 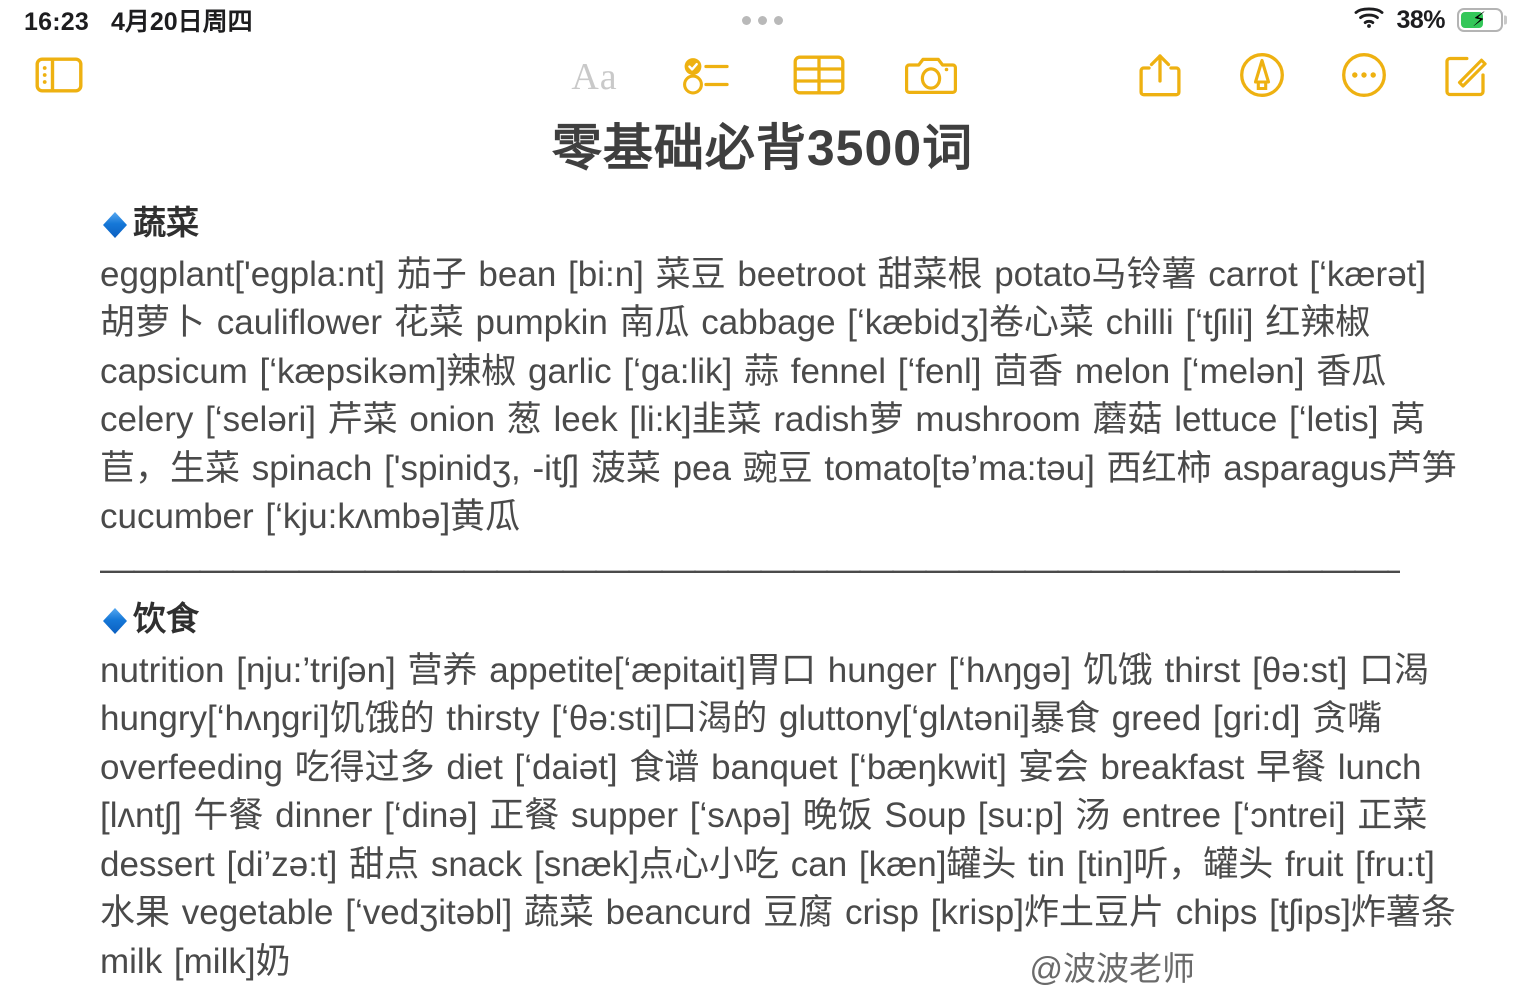 I want to click on status-bar-right: 38% ⚡, so click(x=1428, y=20).